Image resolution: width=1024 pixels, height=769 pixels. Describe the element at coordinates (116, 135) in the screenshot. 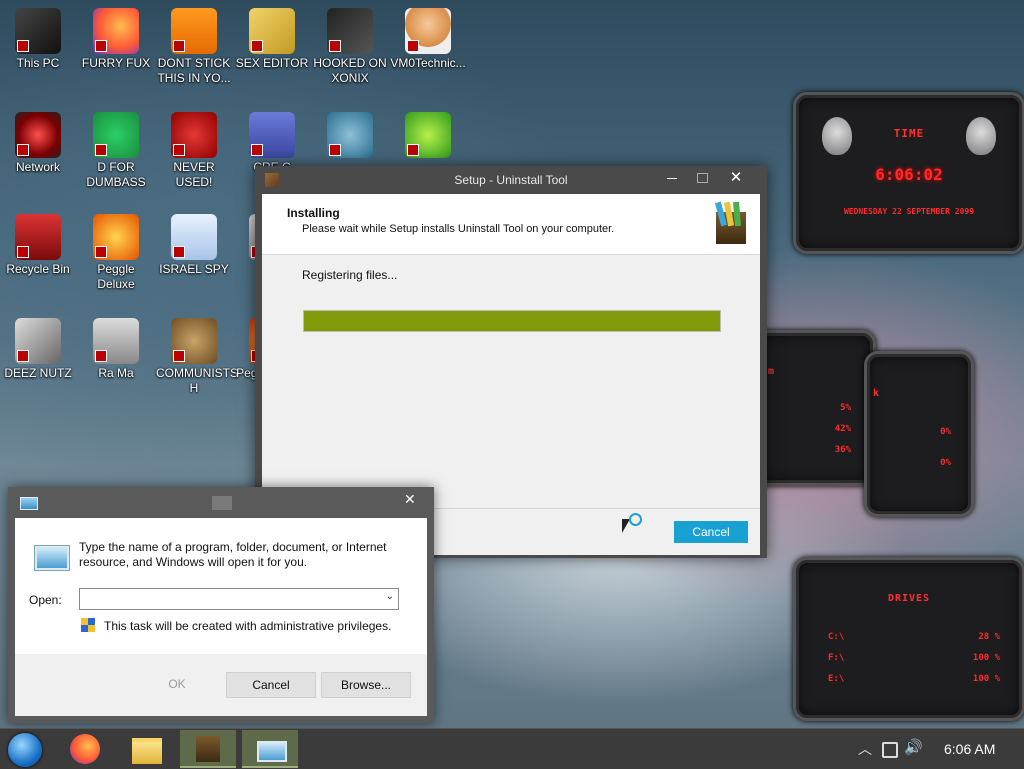

I see `spotify-icon` at that location.